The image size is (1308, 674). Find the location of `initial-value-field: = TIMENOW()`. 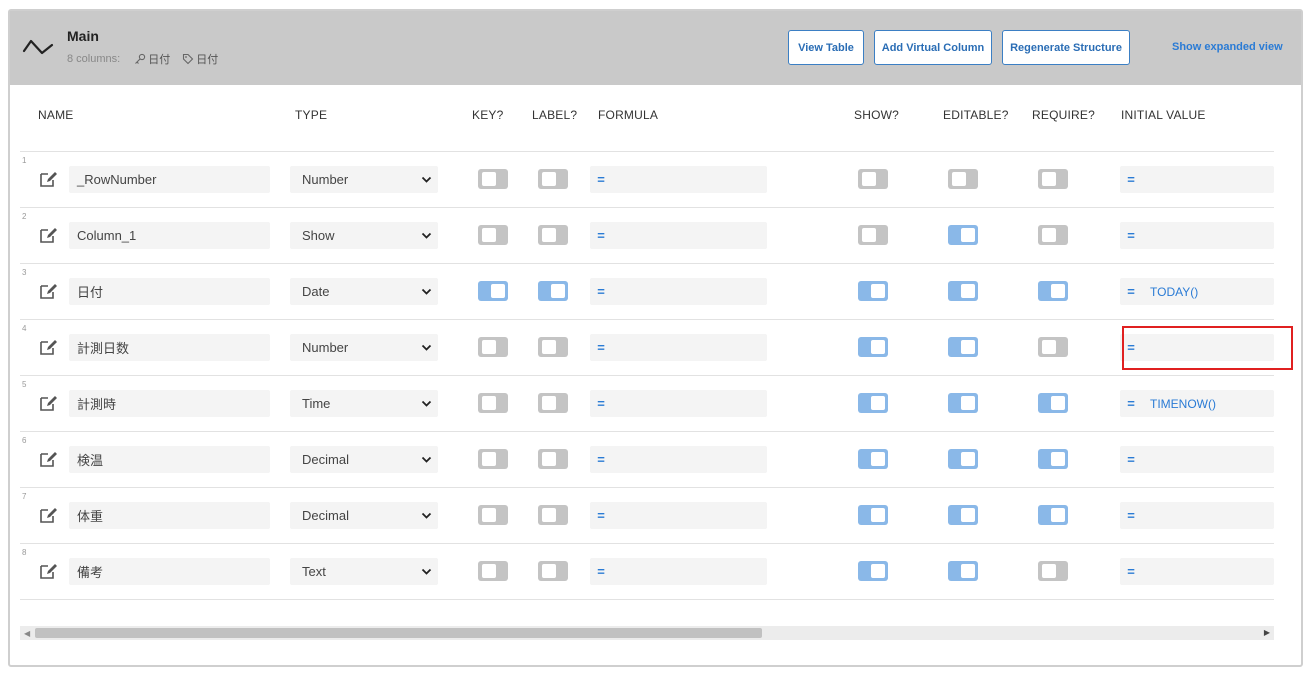

initial-value-field: = TIMENOW() is located at coordinates (1197, 403).